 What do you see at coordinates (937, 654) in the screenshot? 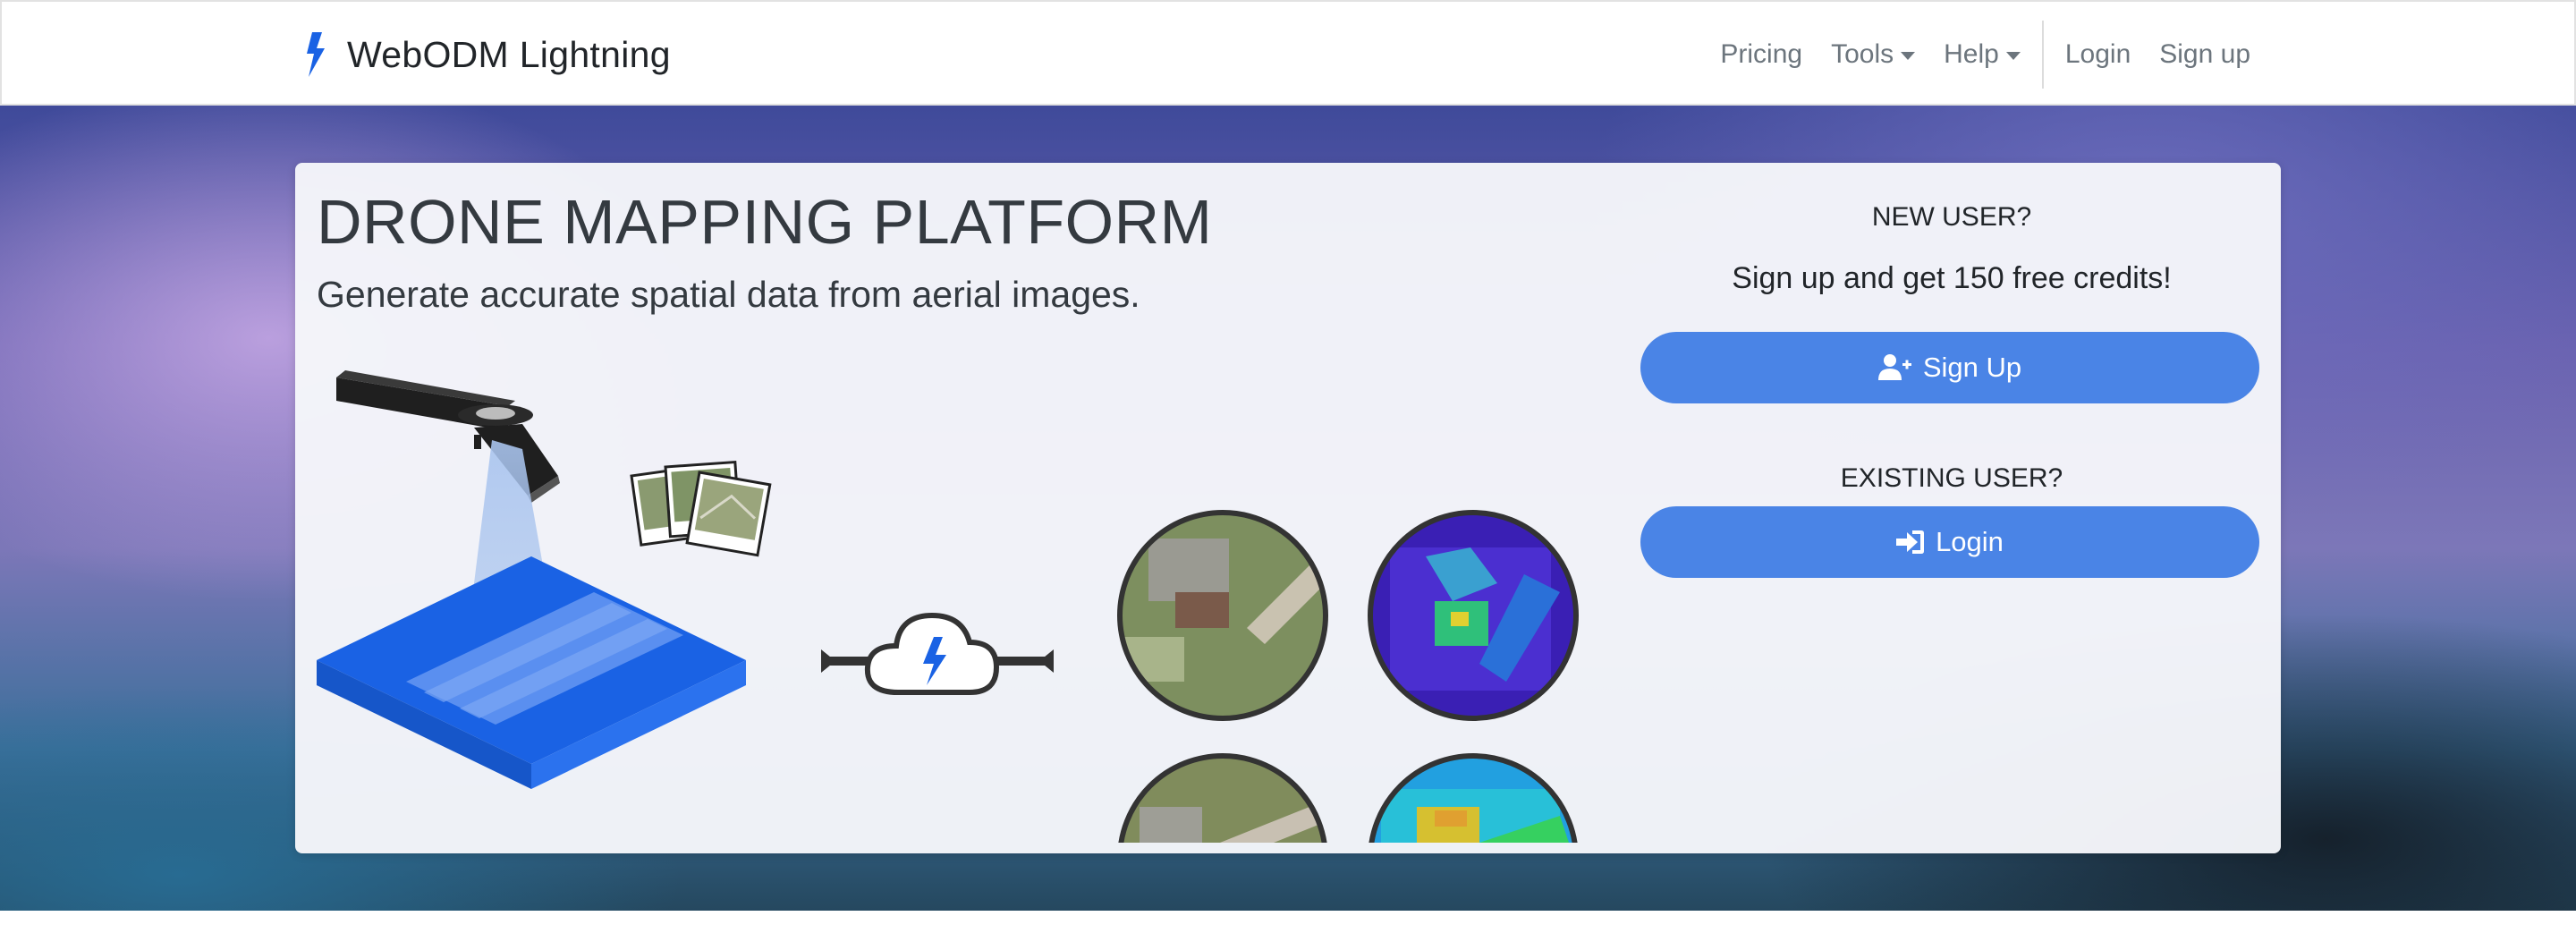
I see `cloud-processing-icon` at bounding box center [937, 654].